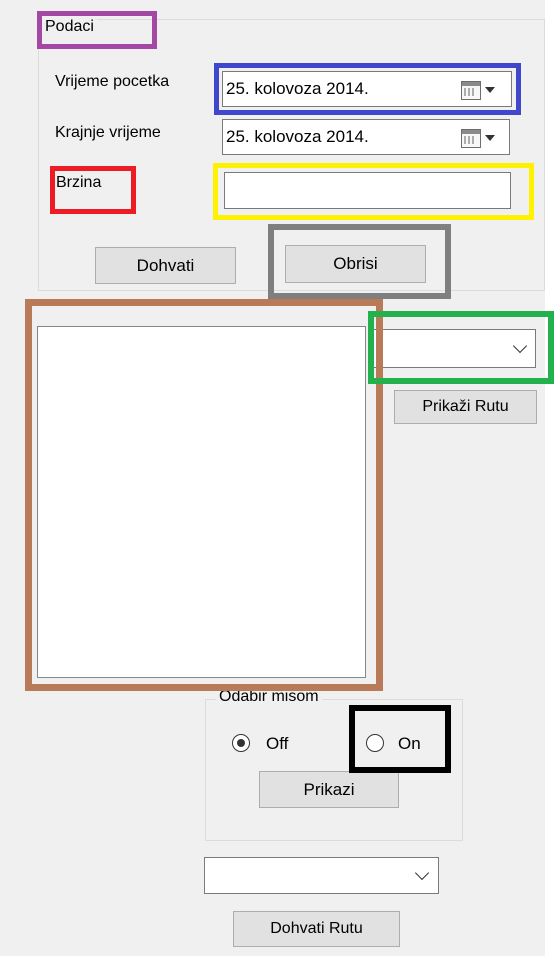  What do you see at coordinates (550, 478) in the screenshot?
I see `window-edge` at bounding box center [550, 478].